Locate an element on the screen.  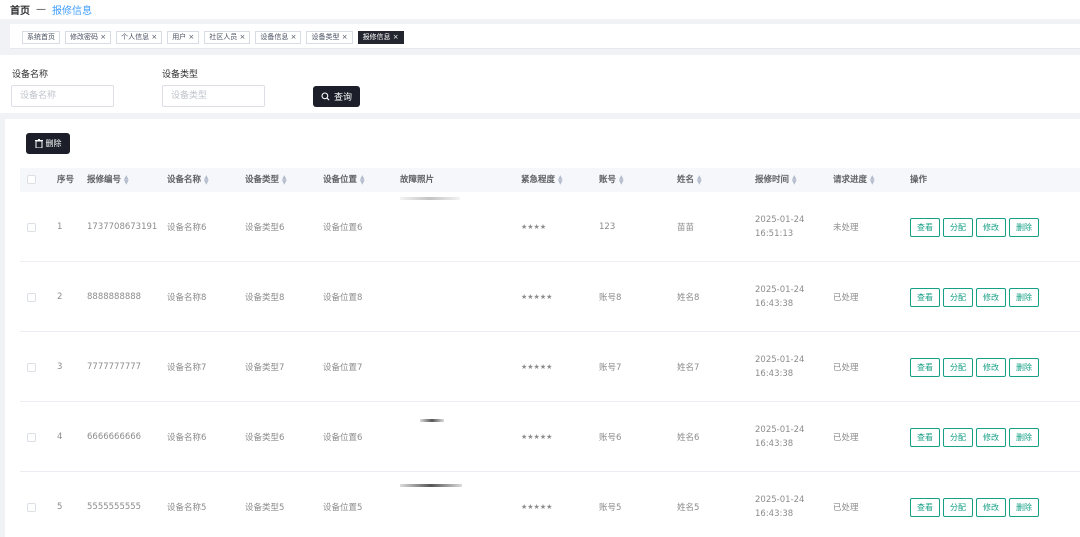
cell-code: 6666666666 is located at coordinates (114, 437).